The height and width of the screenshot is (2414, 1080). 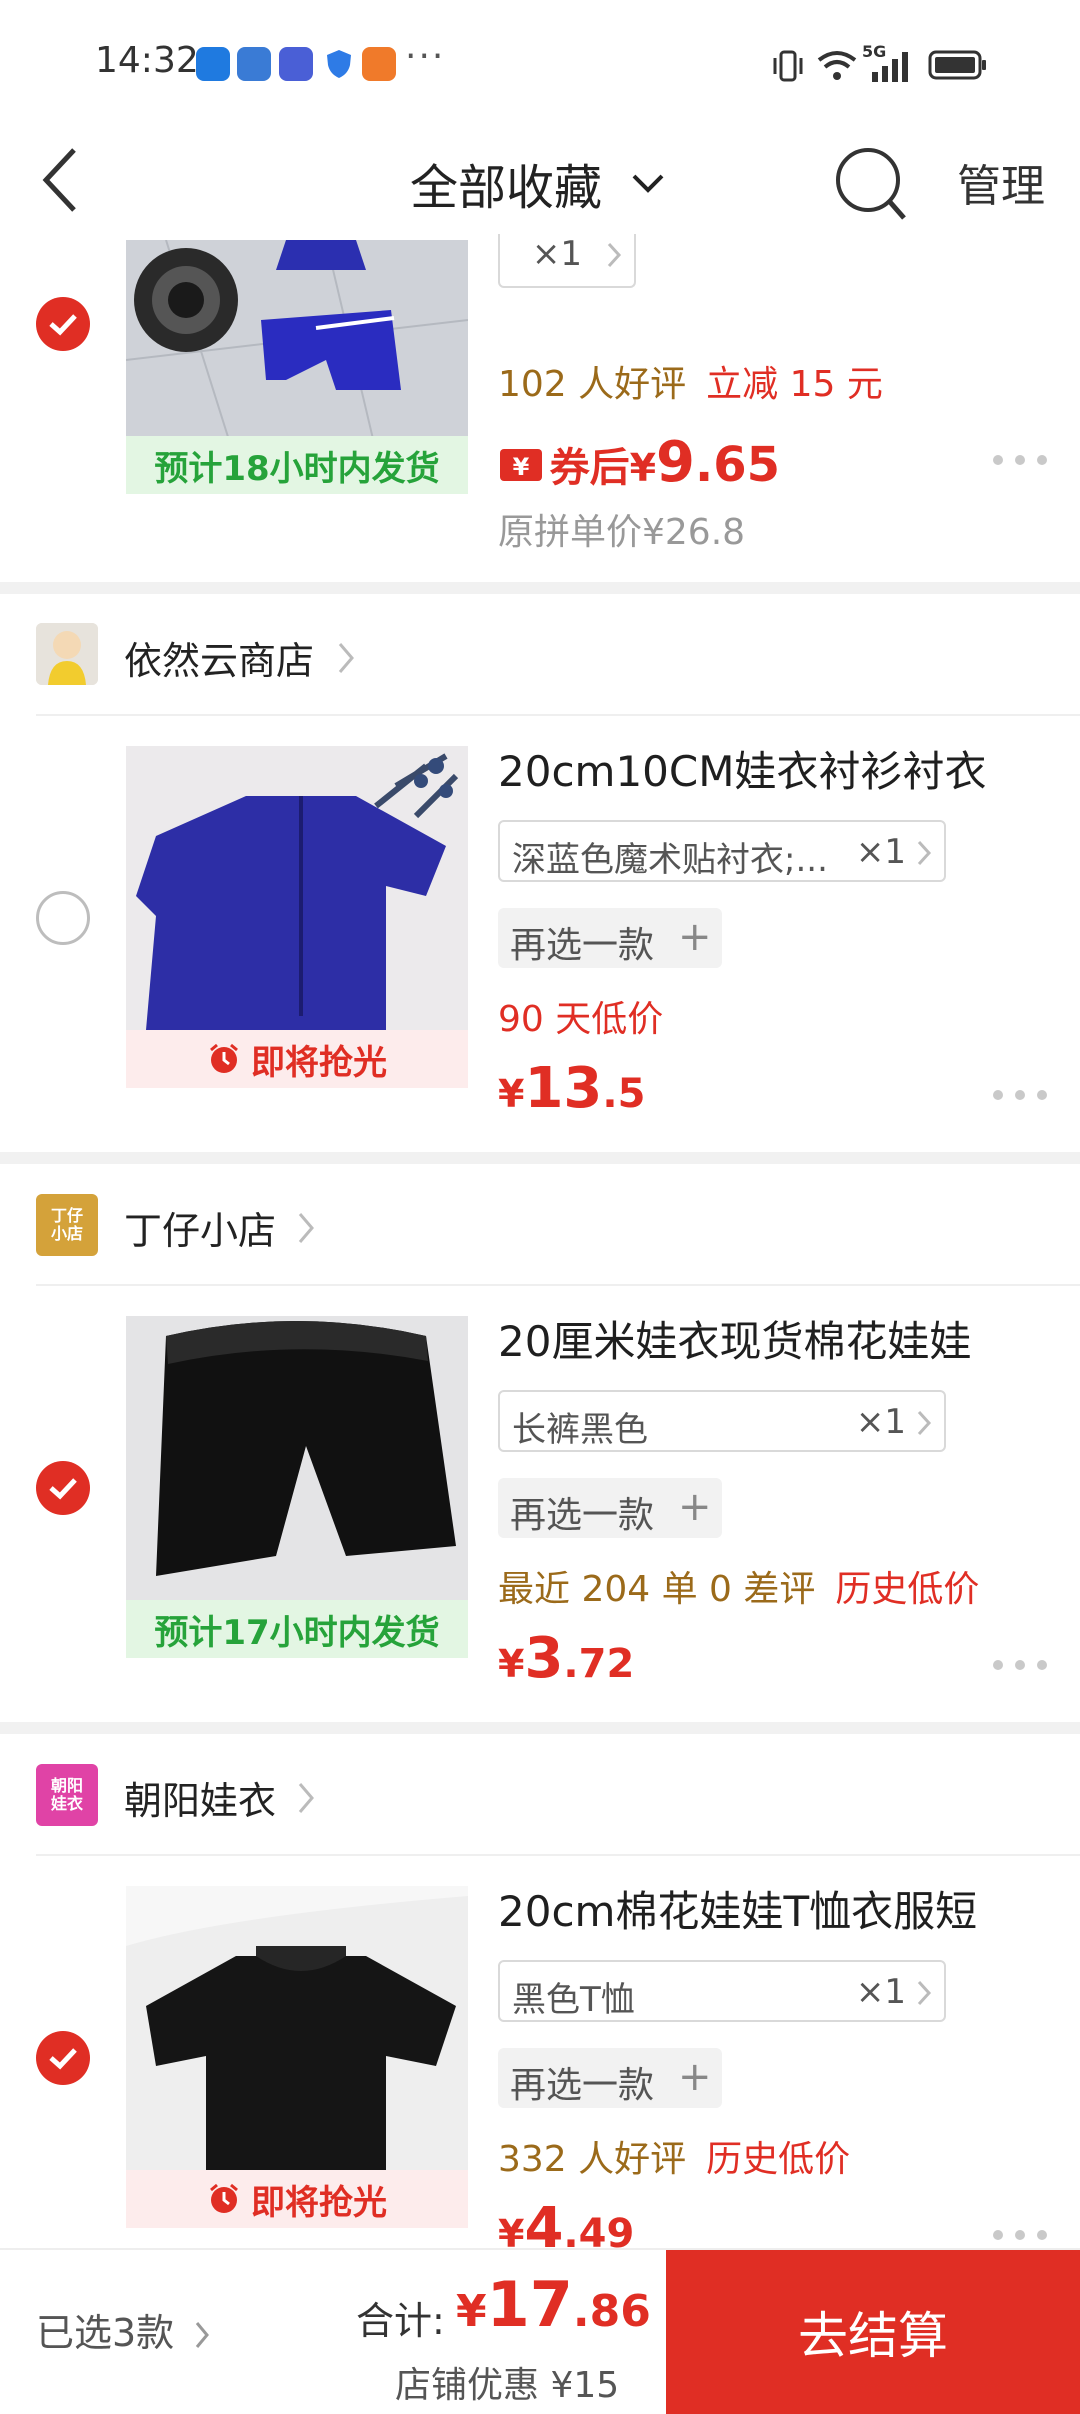 I want to click on product-title: 20厘米娃衣现货棉花娃娃, so click(x=734, y=1338).